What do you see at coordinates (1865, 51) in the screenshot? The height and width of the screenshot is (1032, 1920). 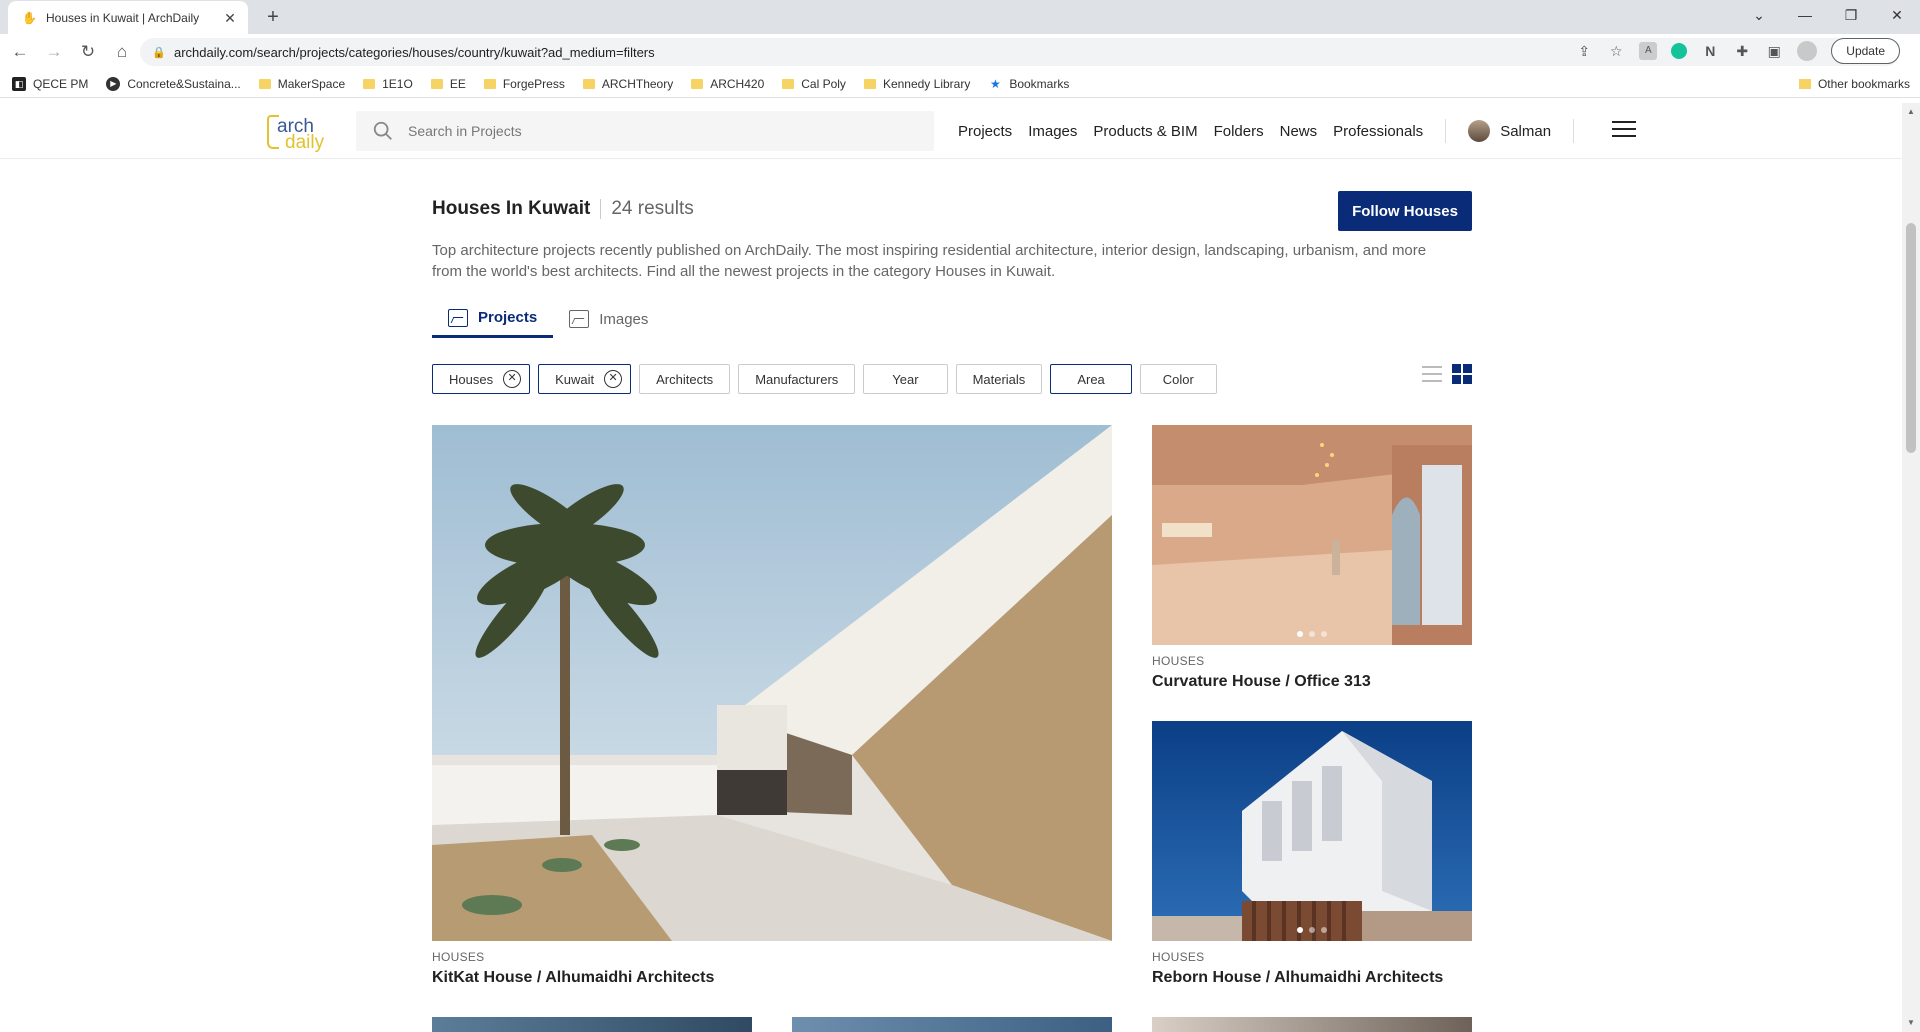 I see `update-button: Update` at bounding box center [1865, 51].